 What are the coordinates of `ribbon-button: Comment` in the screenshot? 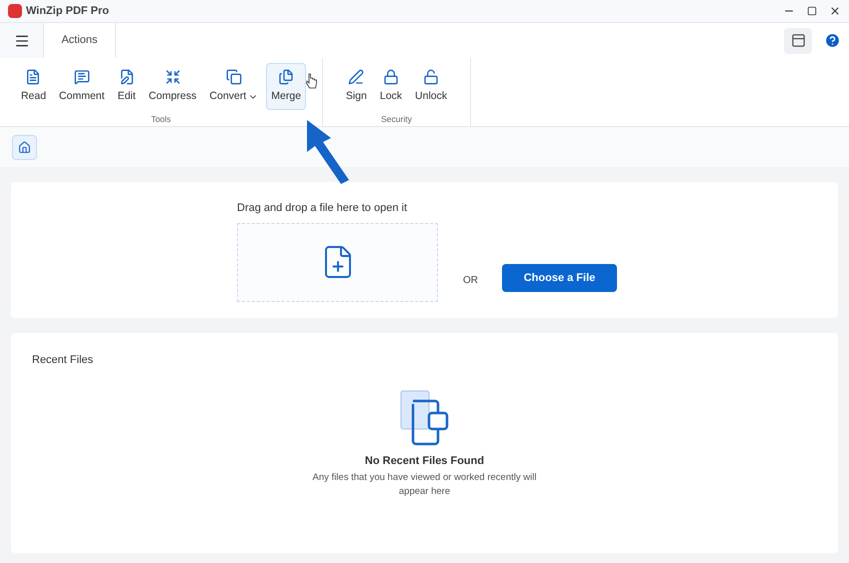 It's located at (82, 86).